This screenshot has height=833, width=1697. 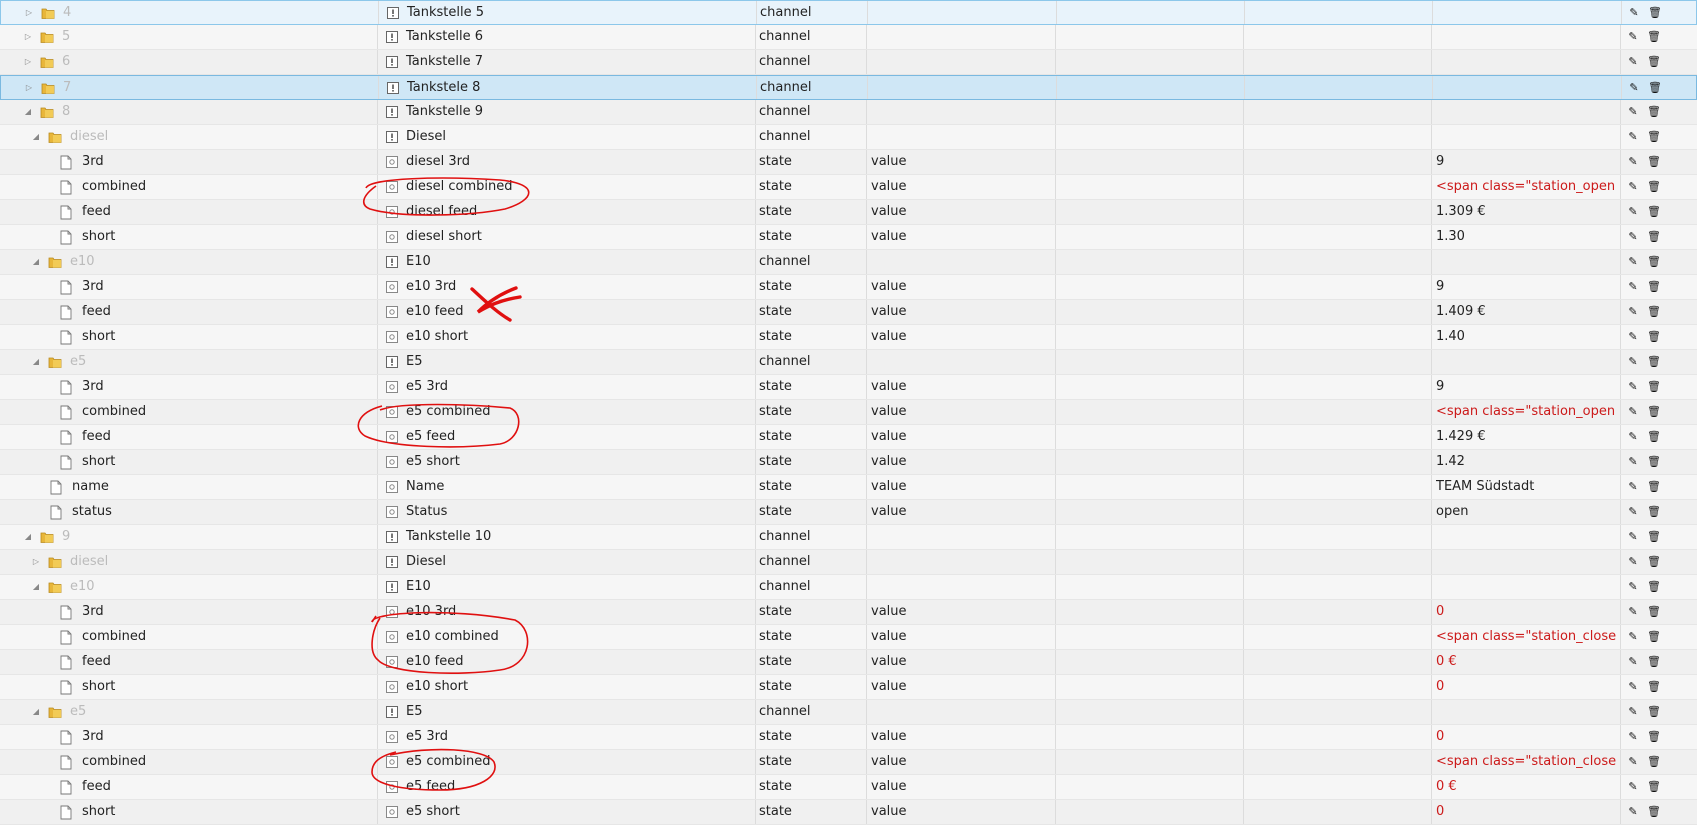 I want to click on value-cell: <span class="station_closed">g, so click(x=1526, y=762).